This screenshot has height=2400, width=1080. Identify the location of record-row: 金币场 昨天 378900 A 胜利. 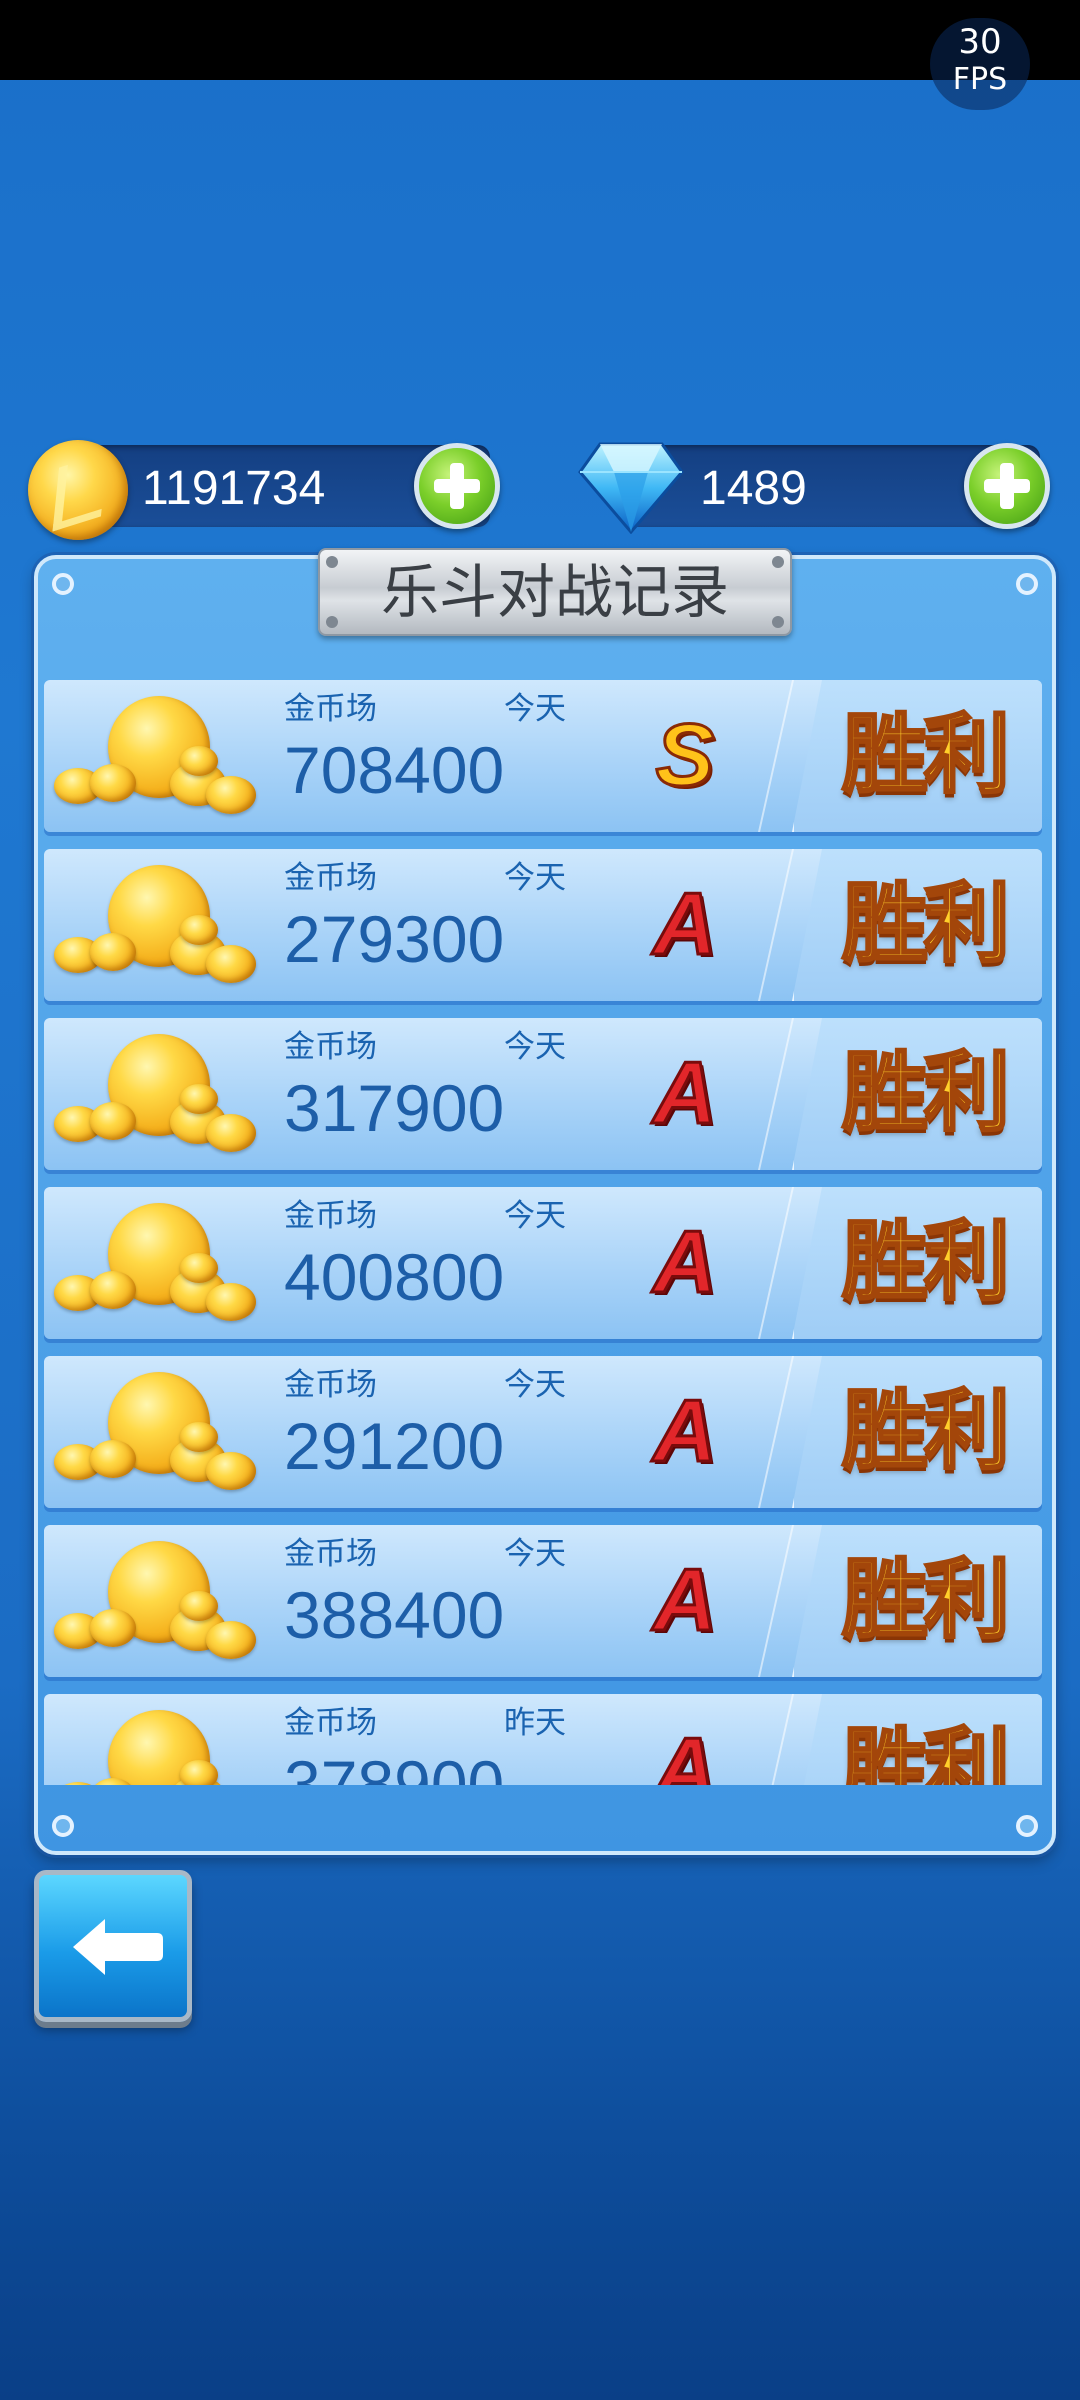
(543, 1739).